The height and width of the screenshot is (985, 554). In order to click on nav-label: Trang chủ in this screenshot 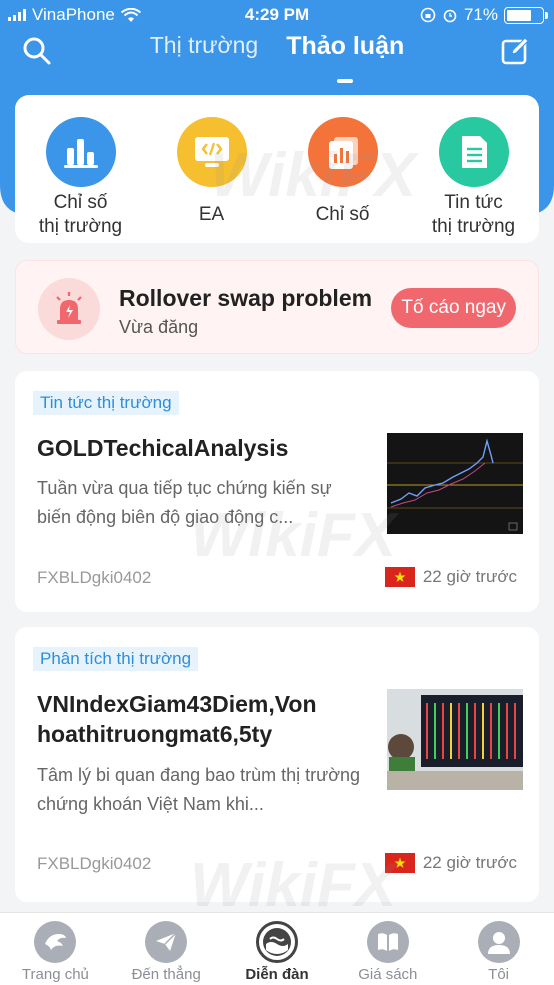, I will do `click(55, 974)`.